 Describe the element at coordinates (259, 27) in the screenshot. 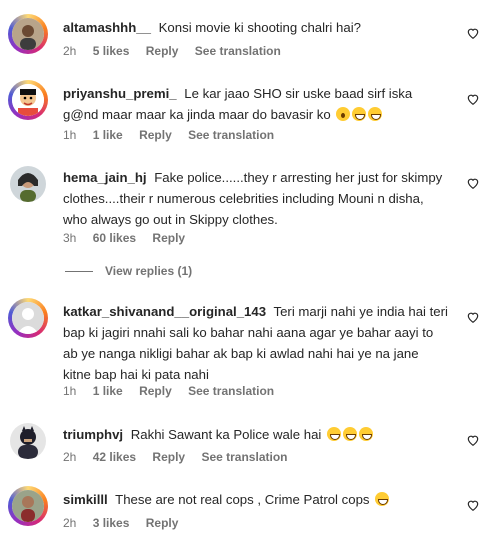

I see `comment-body: Konsi movie ki shooting chalri hai?` at that location.